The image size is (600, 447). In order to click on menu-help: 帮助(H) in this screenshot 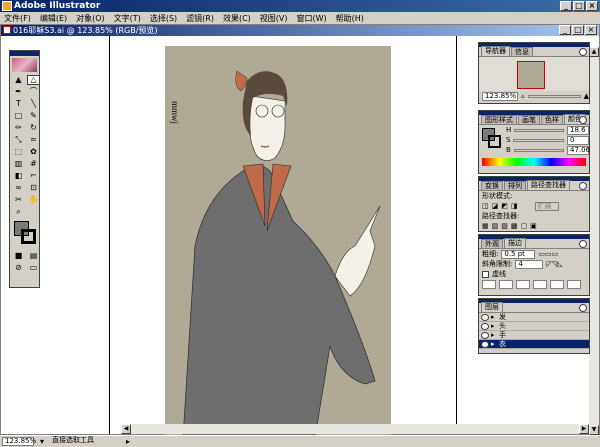, I will do `click(350, 18)`.